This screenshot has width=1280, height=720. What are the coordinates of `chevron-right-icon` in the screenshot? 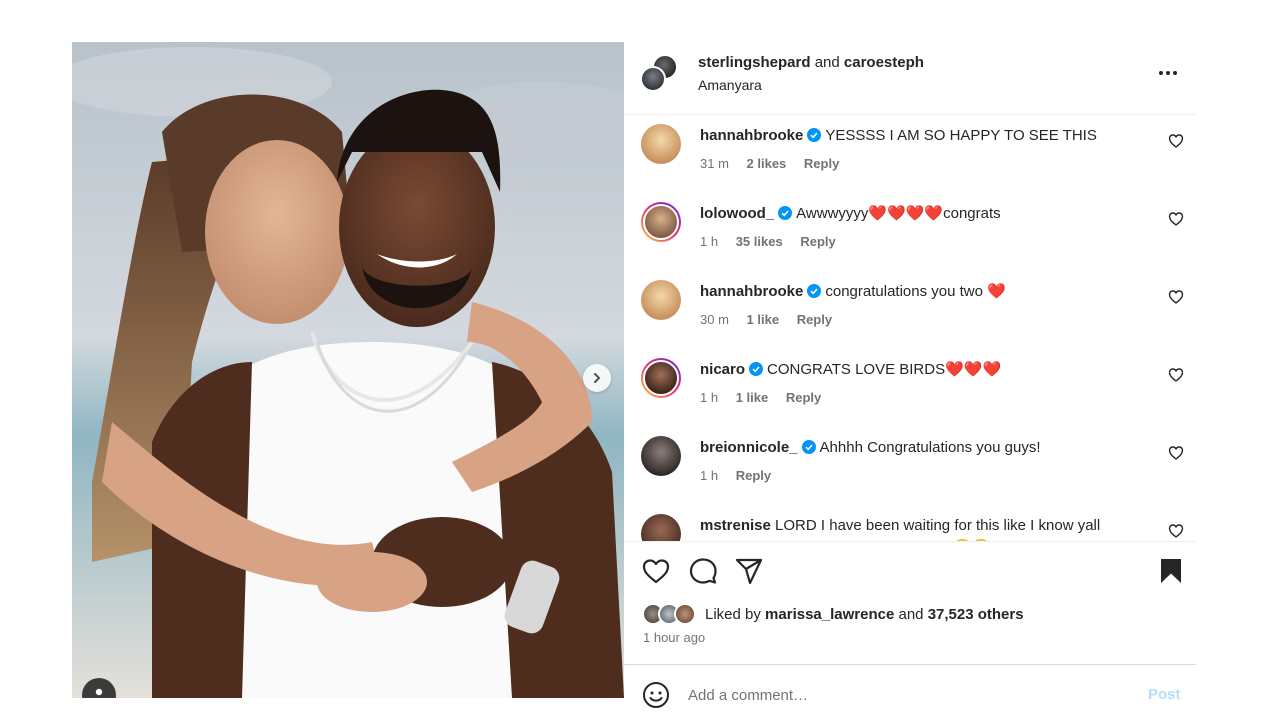 It's located at (597, 378).